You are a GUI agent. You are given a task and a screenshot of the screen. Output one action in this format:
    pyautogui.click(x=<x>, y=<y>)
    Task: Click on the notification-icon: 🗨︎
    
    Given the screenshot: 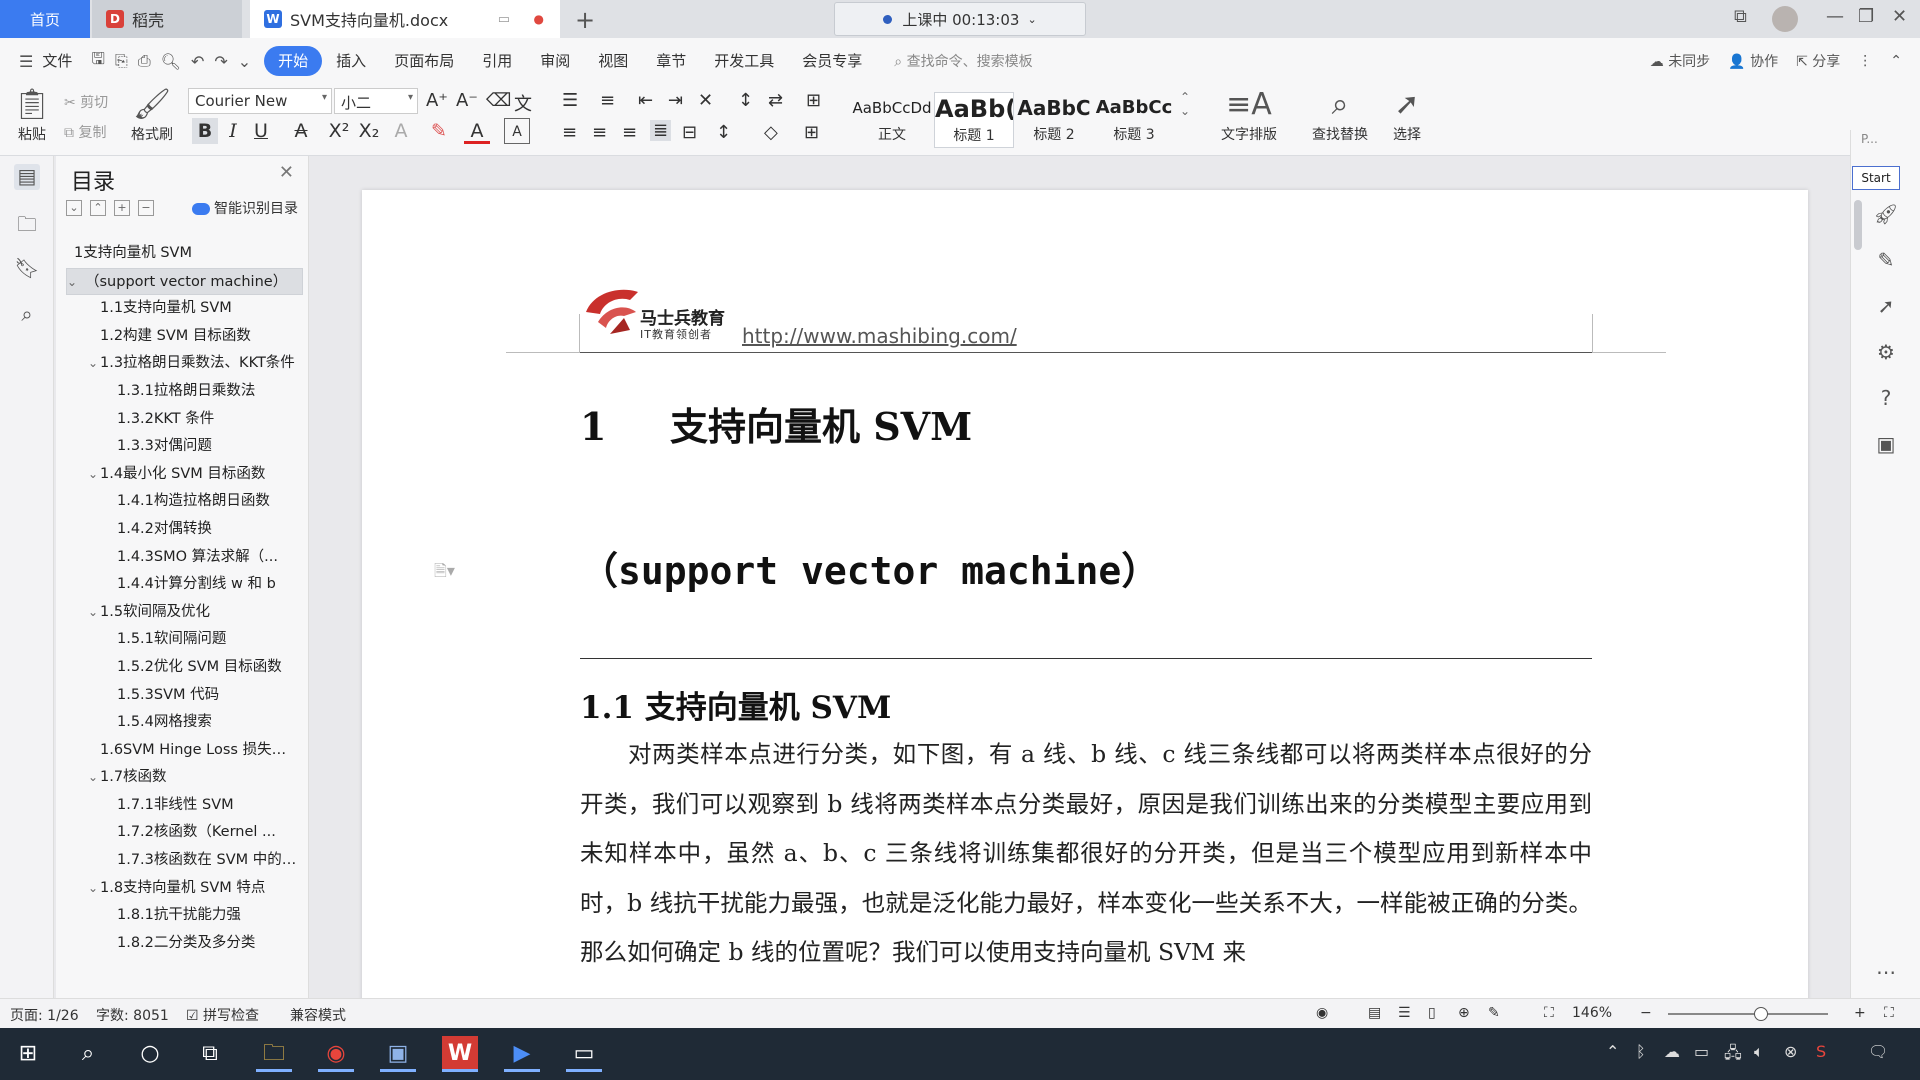 What is the action you would take?
    pyautogui.click(x=1878, y=1051)
    